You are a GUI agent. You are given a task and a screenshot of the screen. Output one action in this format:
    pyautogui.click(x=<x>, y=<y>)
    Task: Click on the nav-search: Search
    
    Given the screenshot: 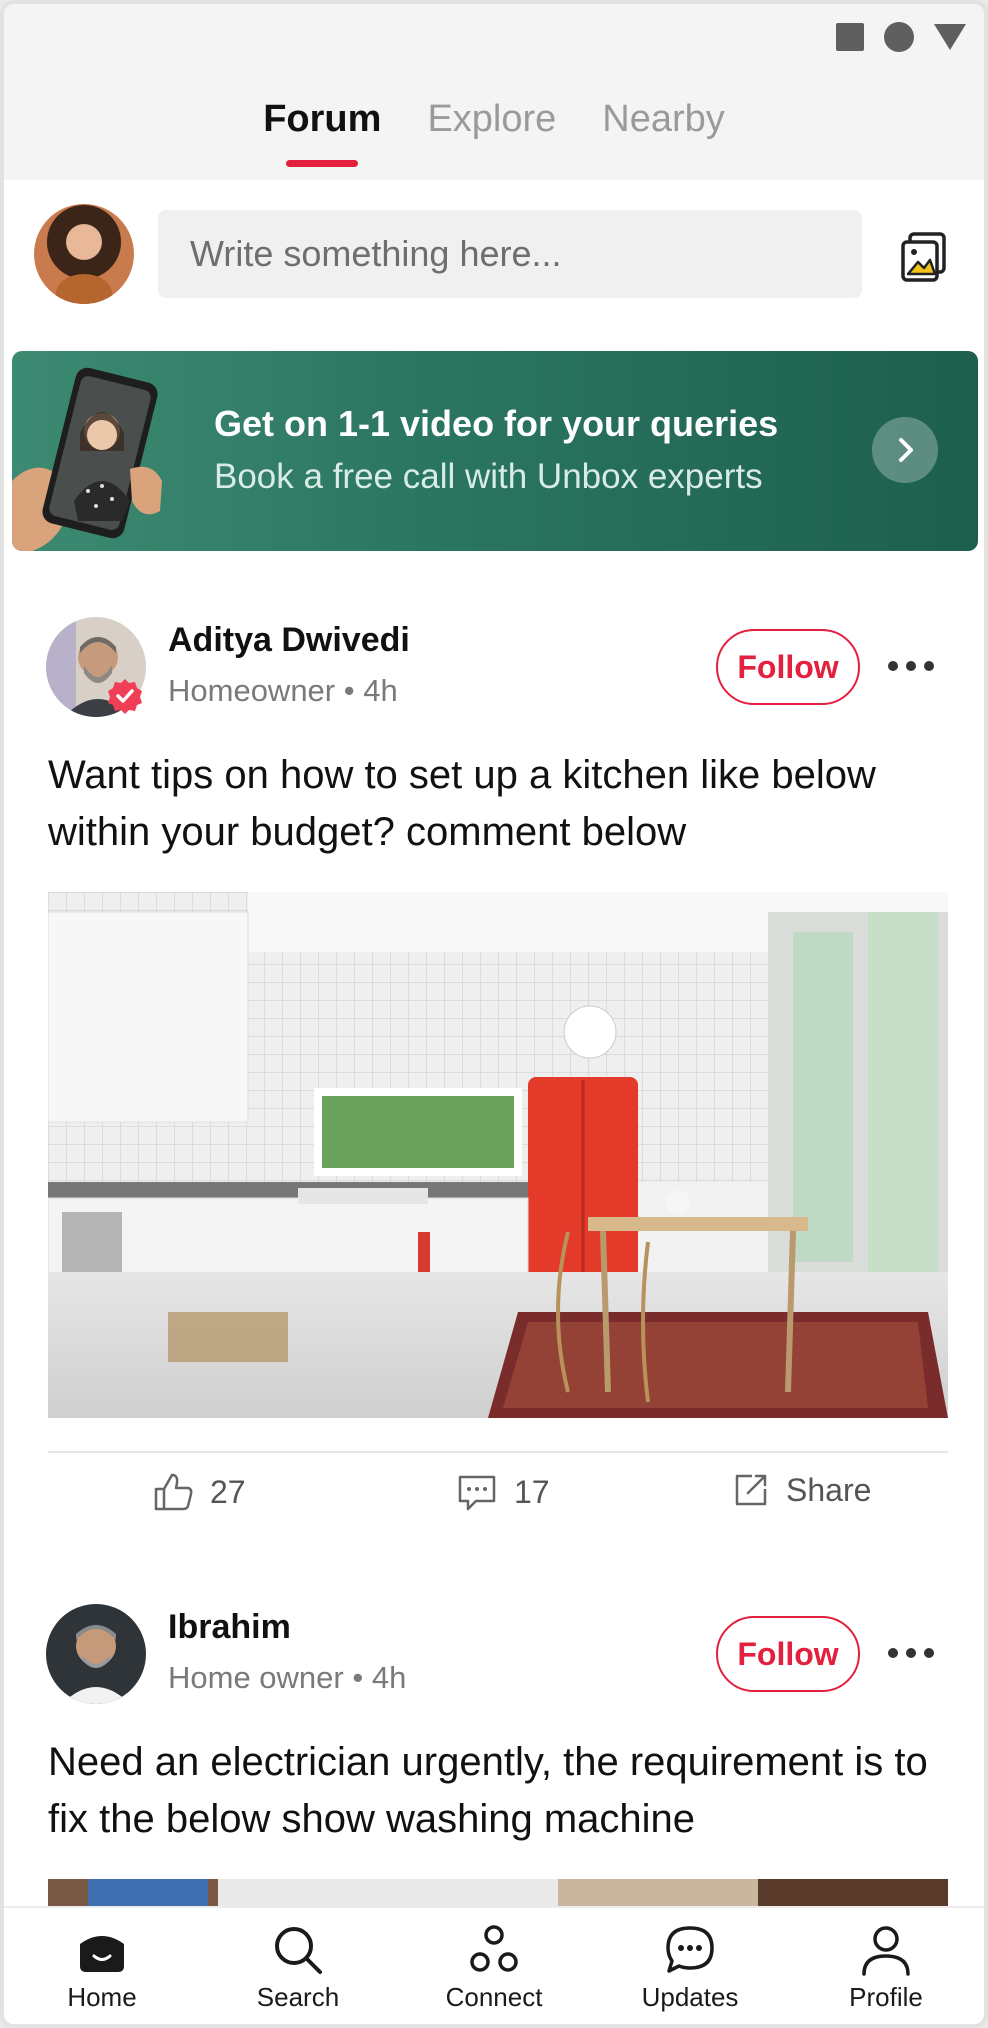 What is the action you would take?
    pyautogui.click(x=298, y=1967)
    